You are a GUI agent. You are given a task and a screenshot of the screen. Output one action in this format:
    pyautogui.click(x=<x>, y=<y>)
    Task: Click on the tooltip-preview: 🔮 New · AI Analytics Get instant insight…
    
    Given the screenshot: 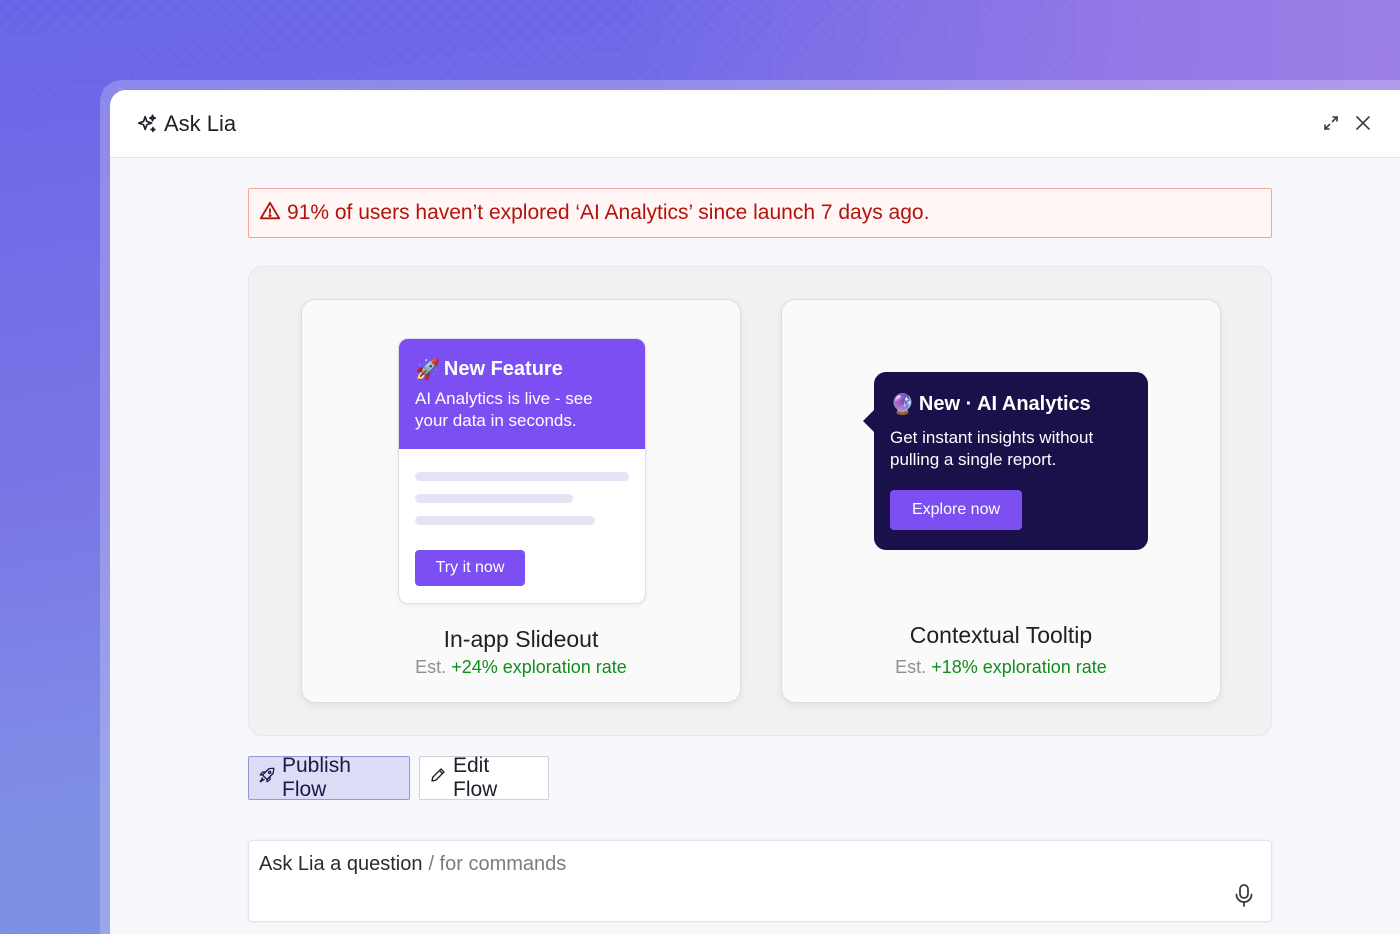 What is the action you would take?
    pyautogui.click(x=1005, y=461)
    